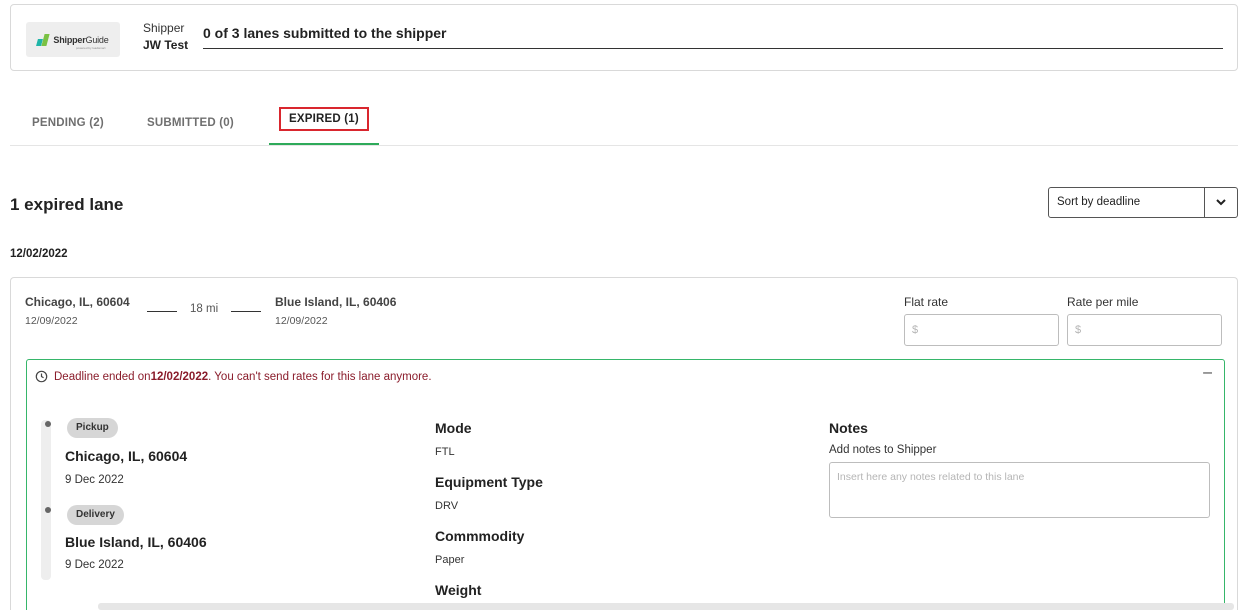  Describe the element at coordinates (883, 450) in the screenshot. I see `notes-sublabel: Add notes to Shipper` at that location.